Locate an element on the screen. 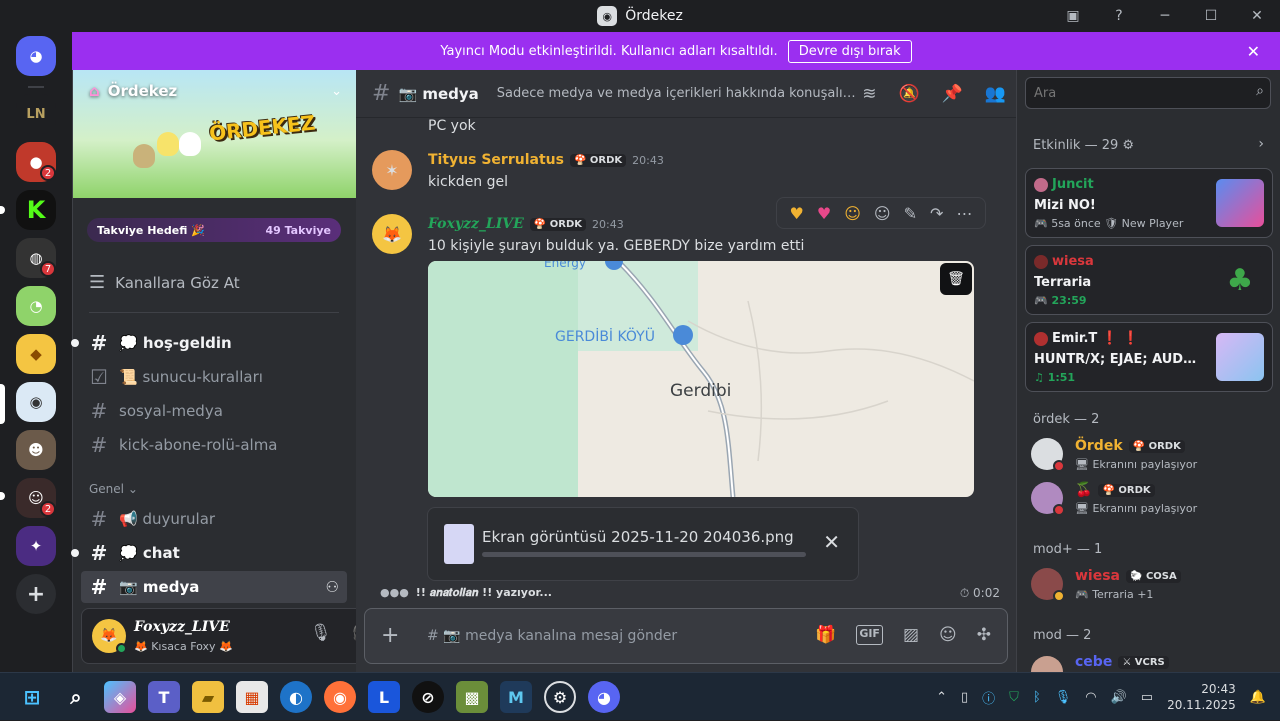 This screenshot has height=721, width=1280. server-icon-kick: K is located at coordinates (36, 210).